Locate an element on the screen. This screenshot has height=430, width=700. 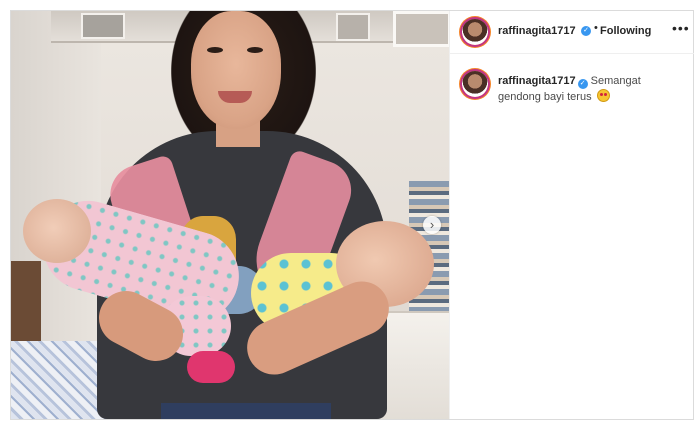
photo-pants is located at coordinates (246, 411).